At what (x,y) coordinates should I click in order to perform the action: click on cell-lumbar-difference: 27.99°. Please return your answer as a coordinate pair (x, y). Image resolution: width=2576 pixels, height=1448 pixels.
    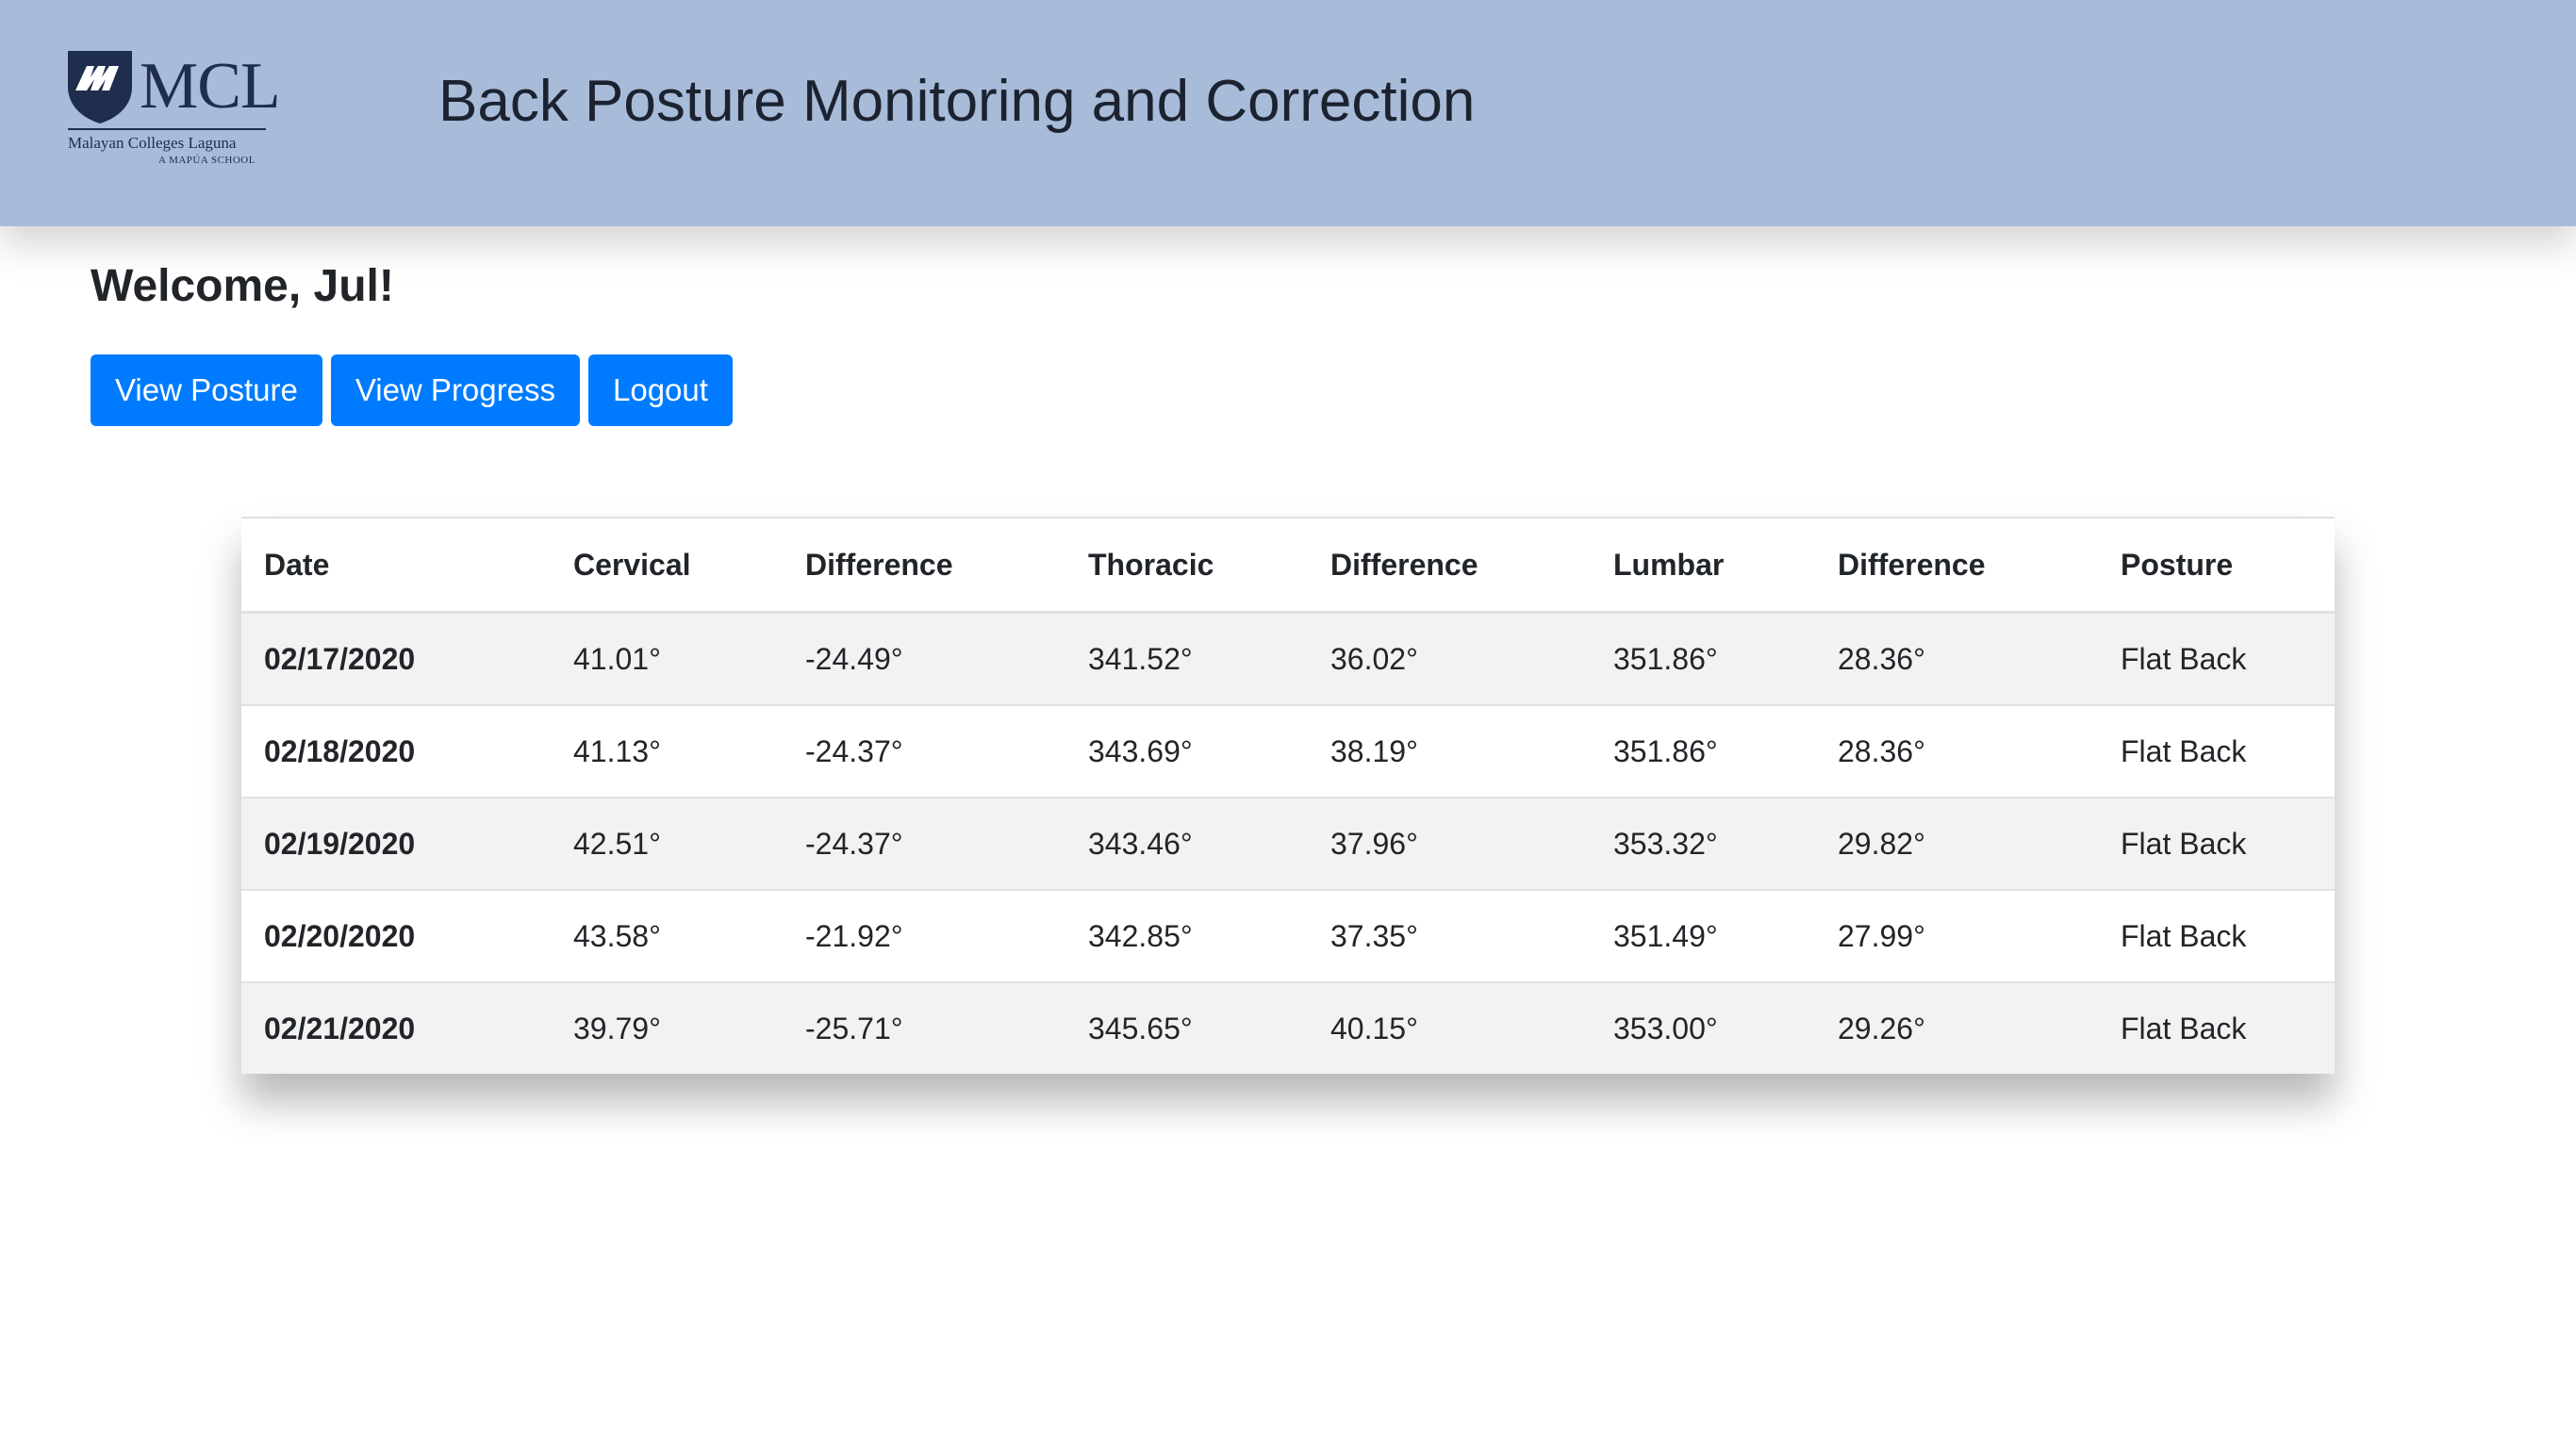
    Looking at the image, I should click on (1956, 935).